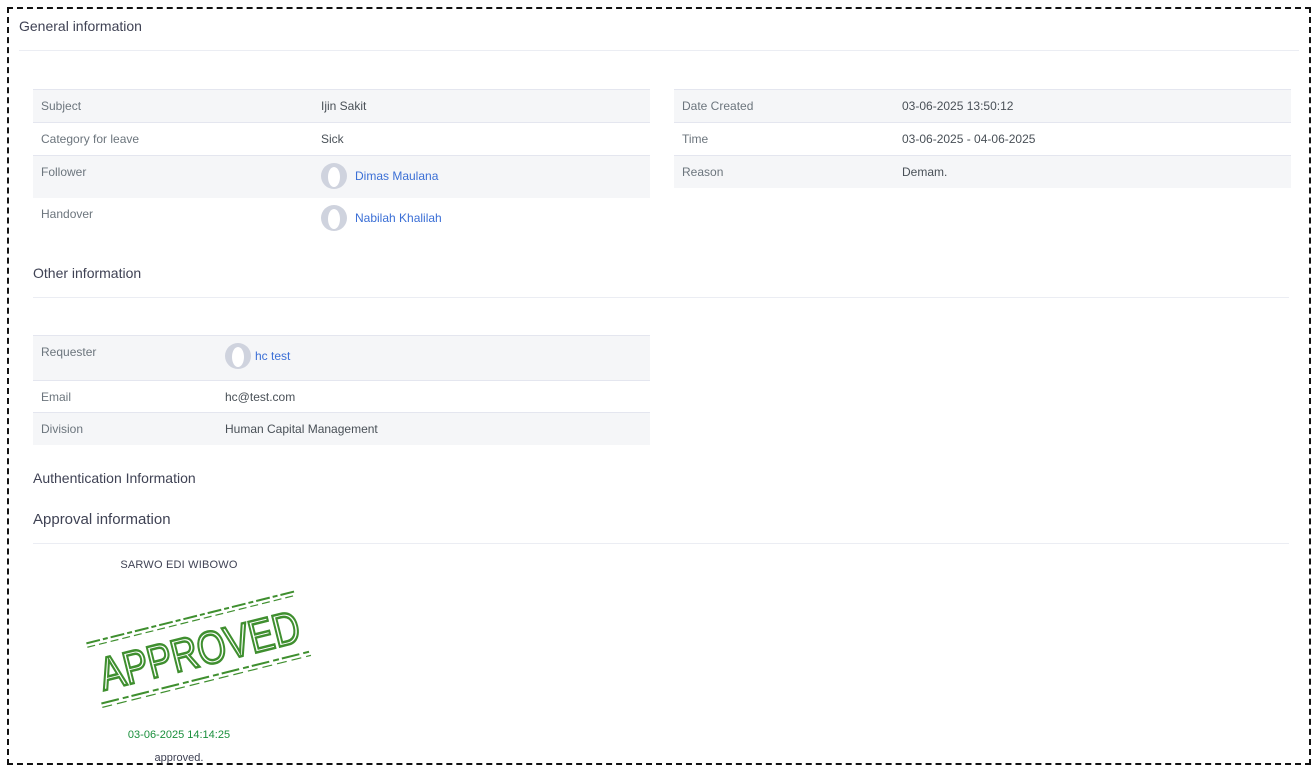 The image size is (1315, 770). Describe the element at coordinates (341, 357) in the screenshot. I see `table-row: Requester hc test` at that location.